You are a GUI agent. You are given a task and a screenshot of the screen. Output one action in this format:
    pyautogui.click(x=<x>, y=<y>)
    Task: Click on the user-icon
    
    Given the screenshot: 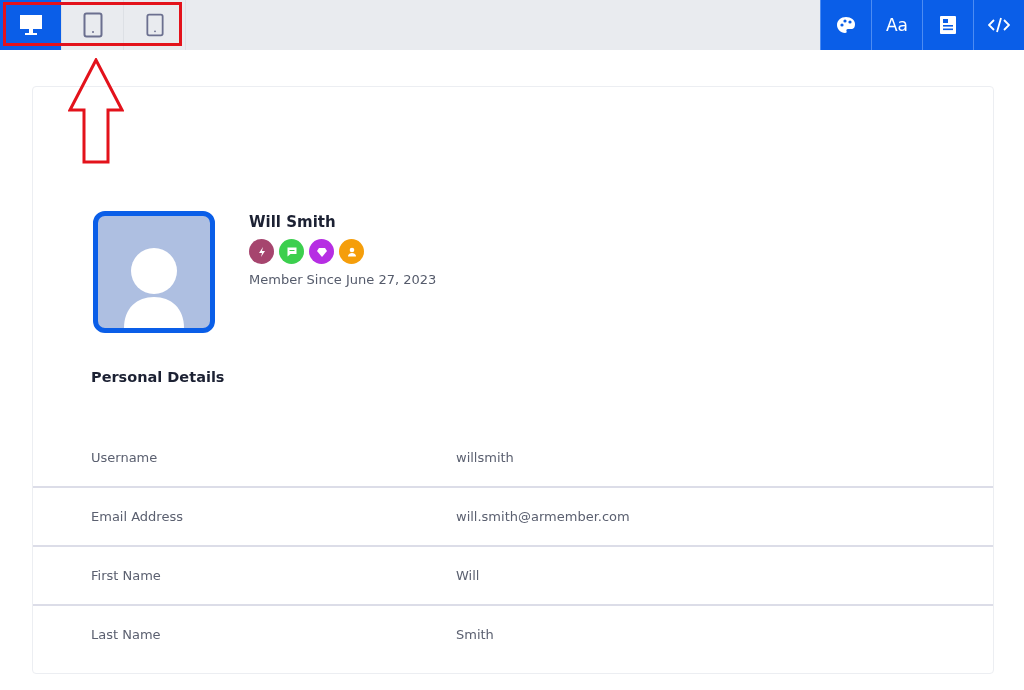 What is the action you would take?
    pyautogui.click(x=351, y=251)
    